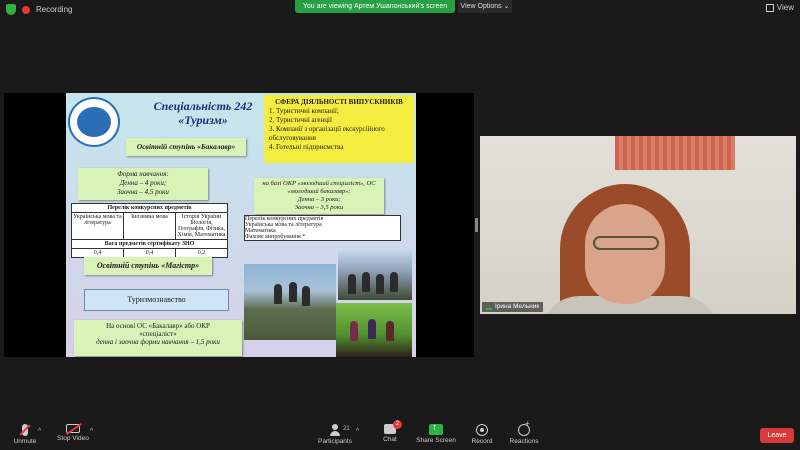 This screenshot has height=450, width=800. What do you see at coordinates (54, 9) in the screenshot?
I see `recording-label: Recording` at bounding box center [54, 9].